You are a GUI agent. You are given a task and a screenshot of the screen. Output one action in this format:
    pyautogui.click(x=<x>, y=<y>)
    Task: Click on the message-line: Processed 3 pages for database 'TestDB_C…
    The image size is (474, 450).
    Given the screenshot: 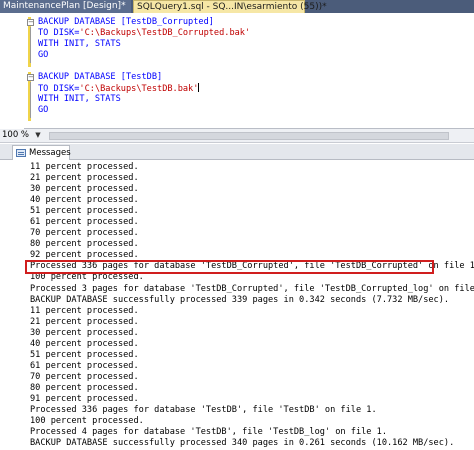 What is the action you would take?
    pyautogui.click(x=252, y=288)
    